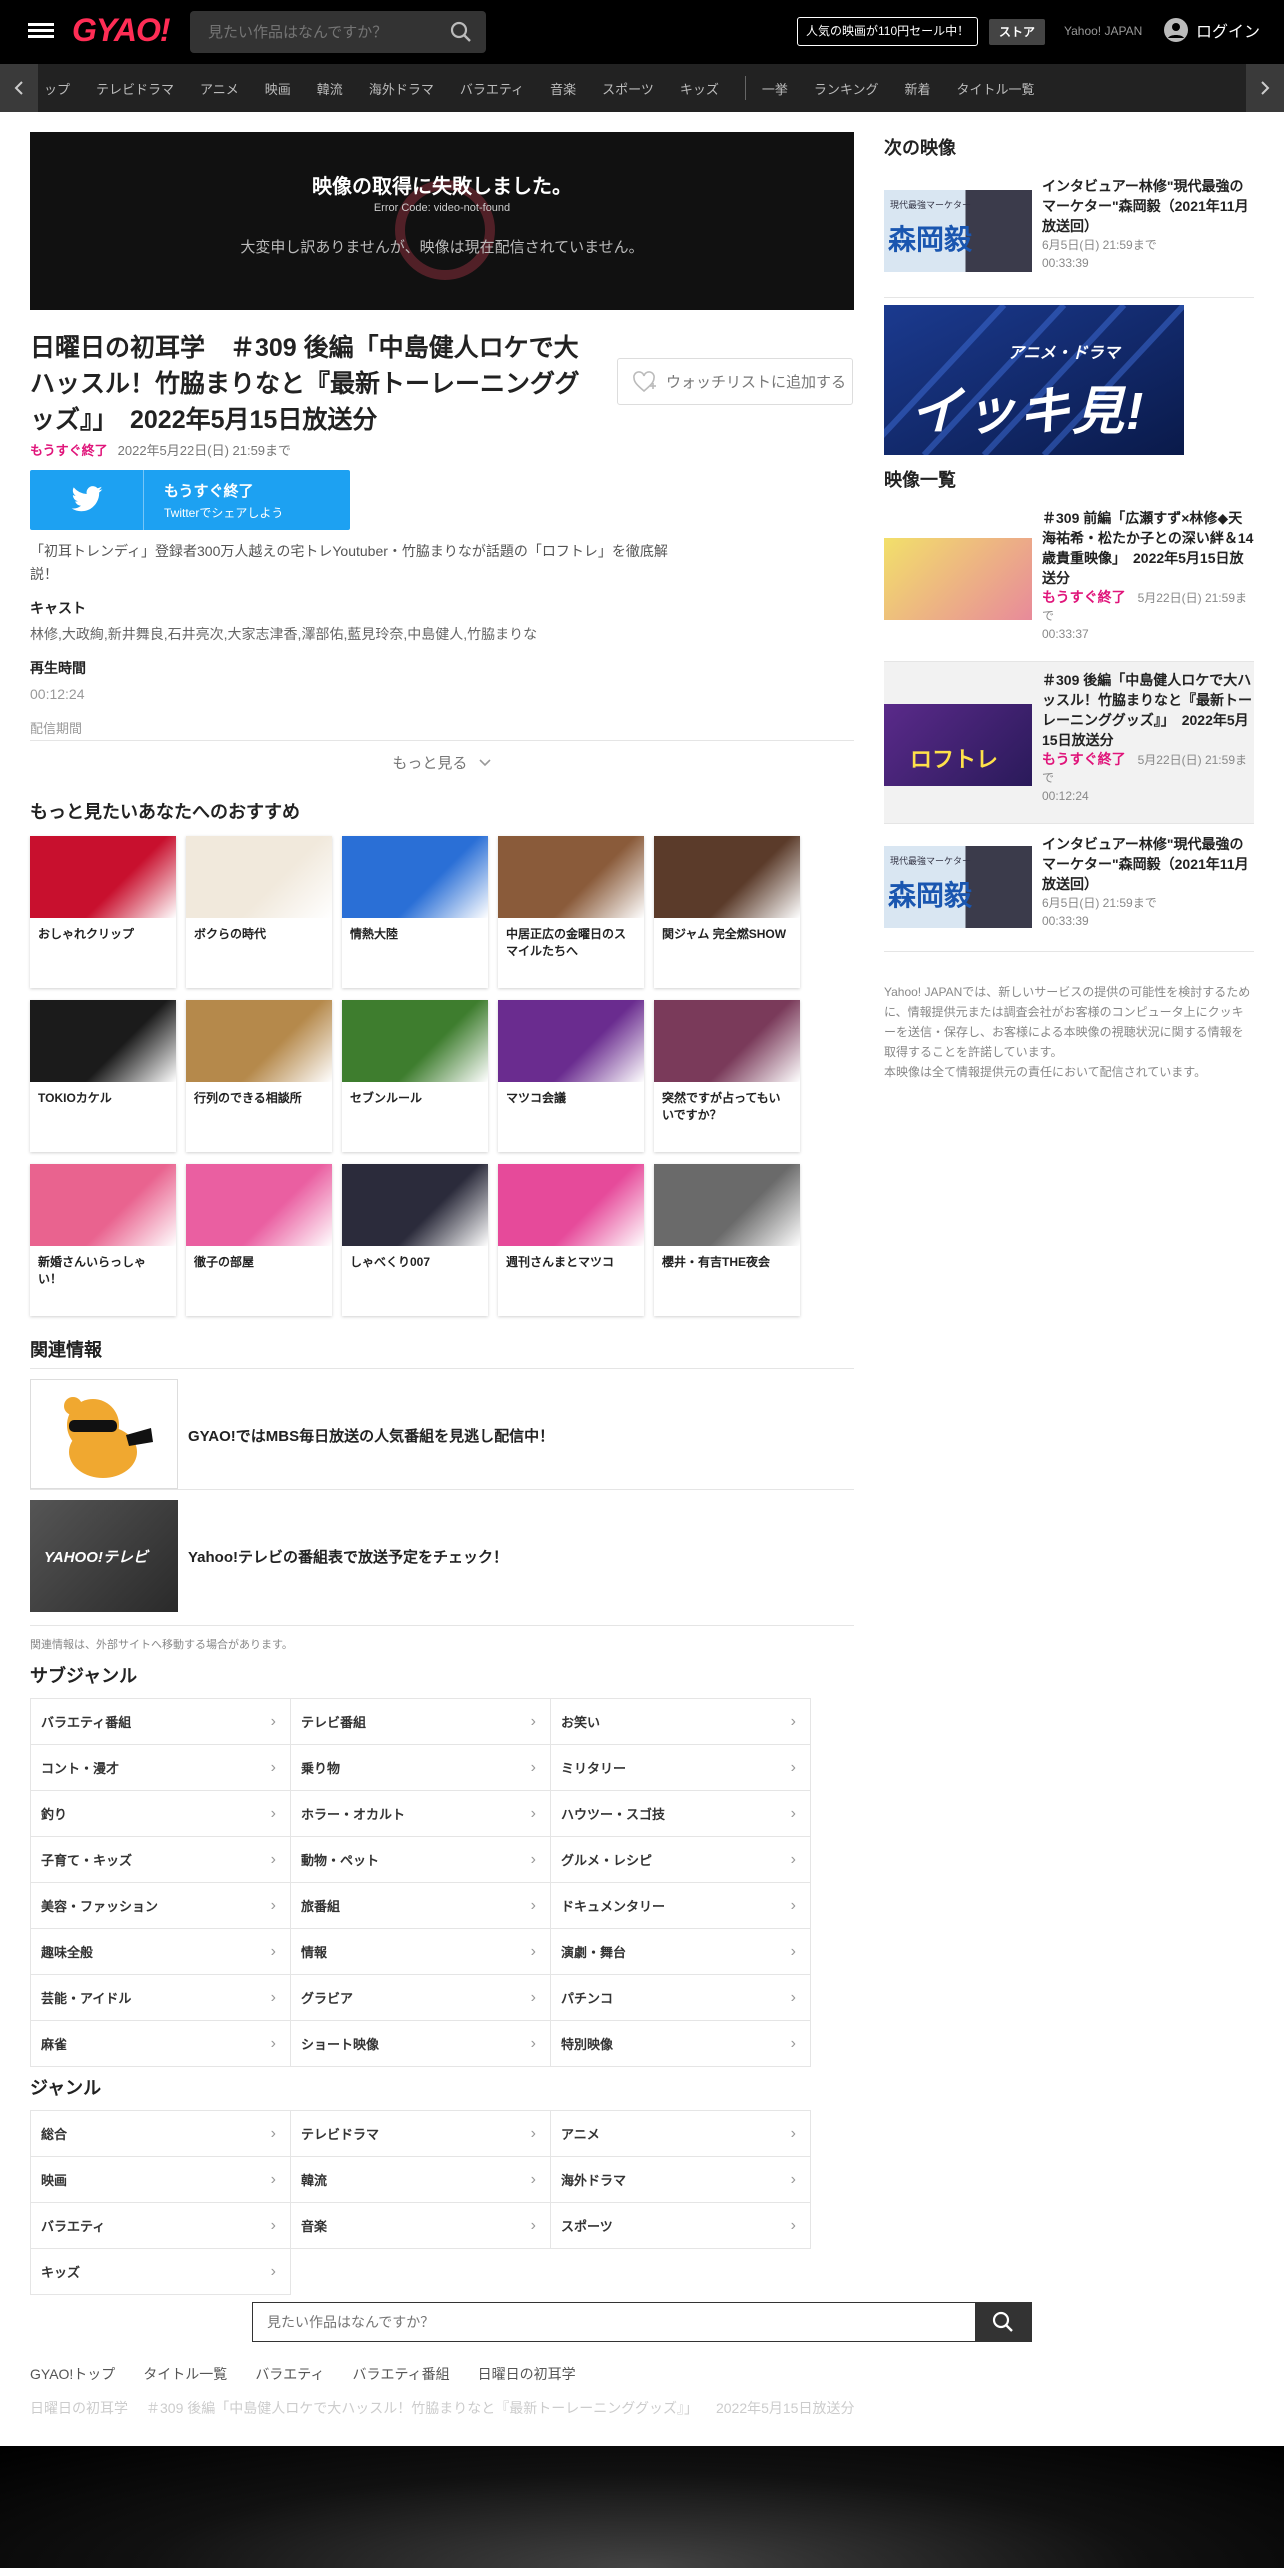 The width and height of the screenshot is (1284, 2568). I want to click on recommend-card: 週刊さんまとマツコ, so click(571, 1240).